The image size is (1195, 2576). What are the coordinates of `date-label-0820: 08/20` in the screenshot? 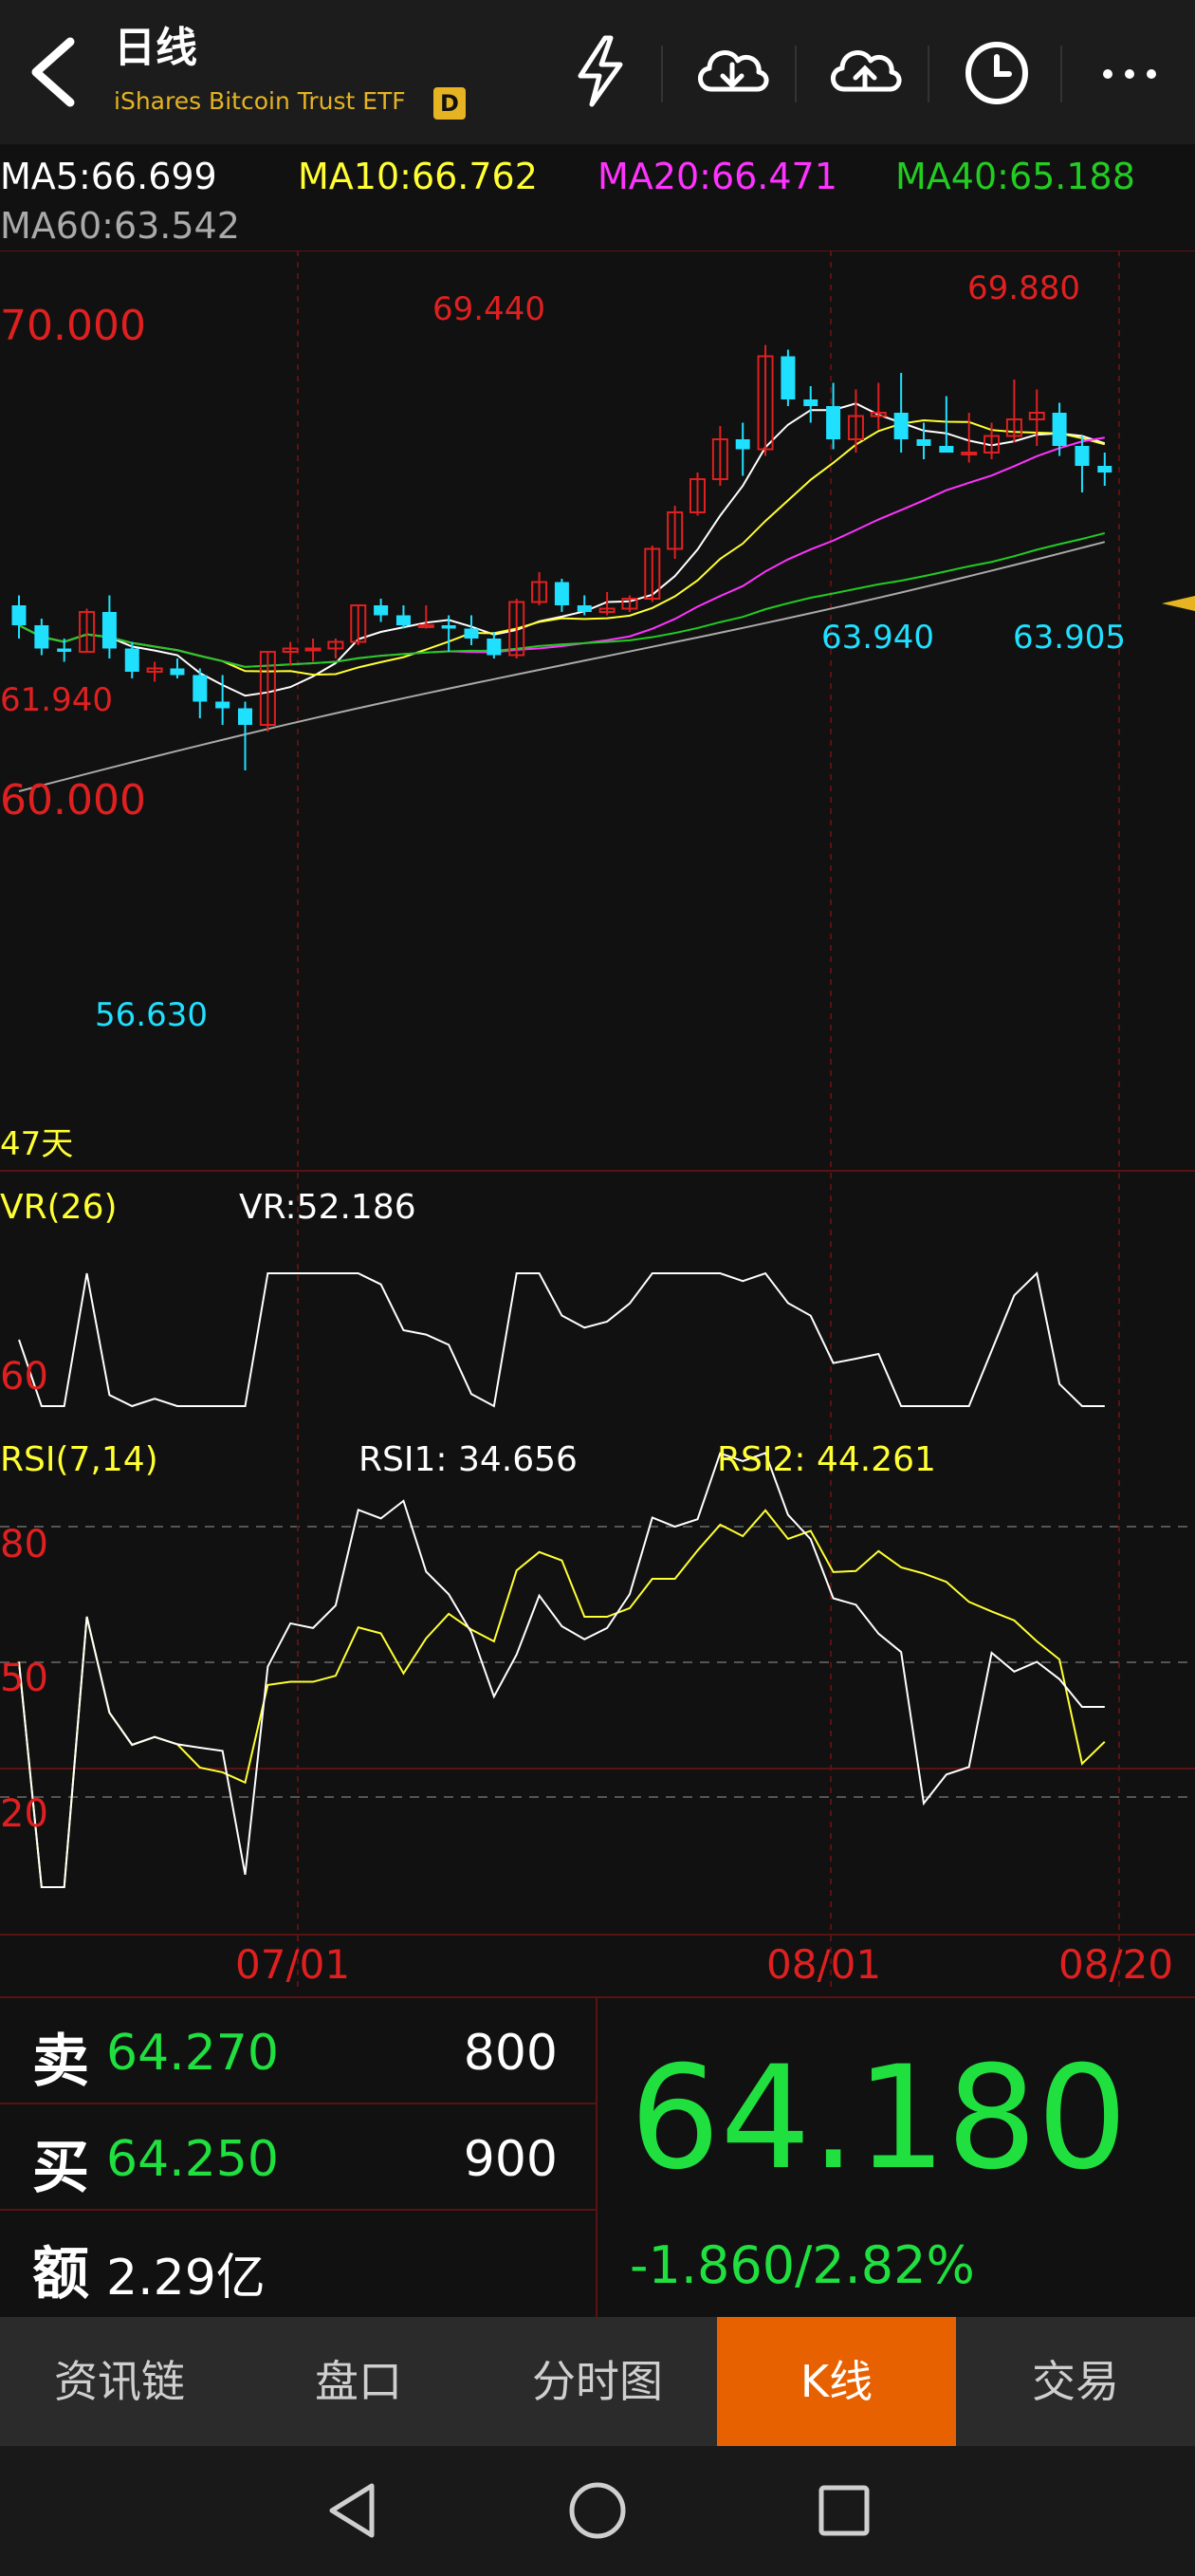 It's located at (1116, 1964).